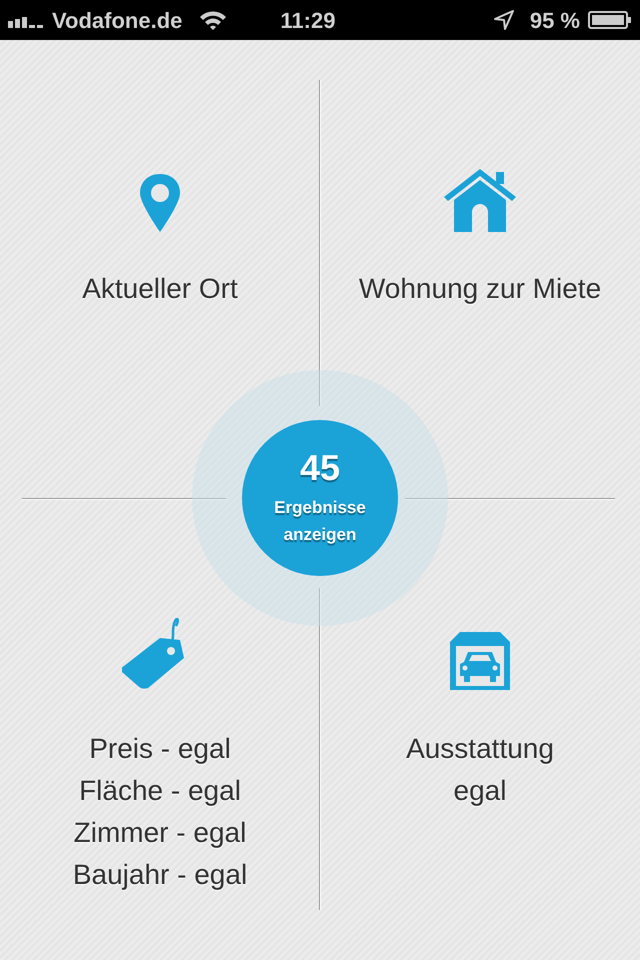 The height and width of the screenshot is (960, 640). Describe the element at coordinates (160, 749) in the screenshot. I see `tile-label: Preis - egal` at that location.